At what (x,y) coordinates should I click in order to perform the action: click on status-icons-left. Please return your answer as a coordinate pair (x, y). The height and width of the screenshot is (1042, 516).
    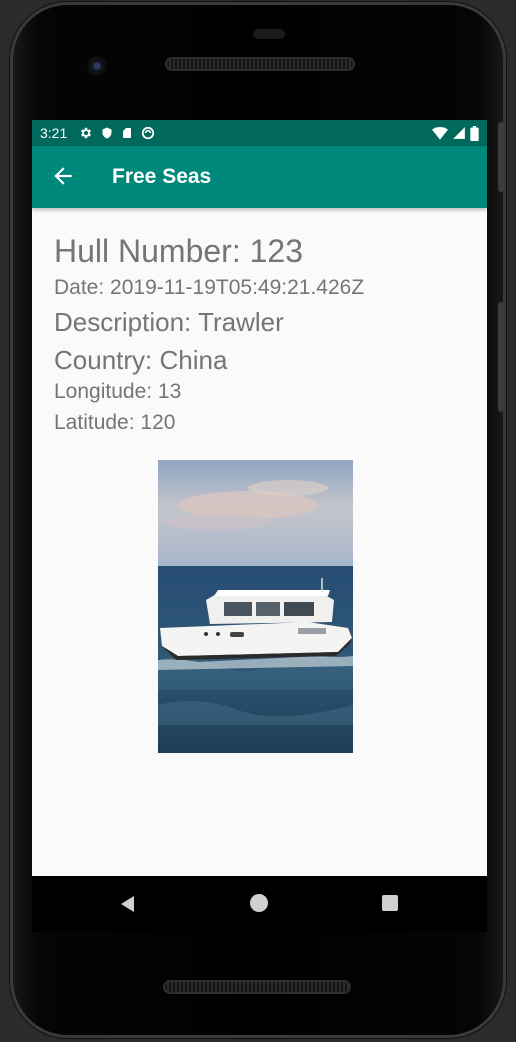
    Looking at the image, I should click on (117, 133).